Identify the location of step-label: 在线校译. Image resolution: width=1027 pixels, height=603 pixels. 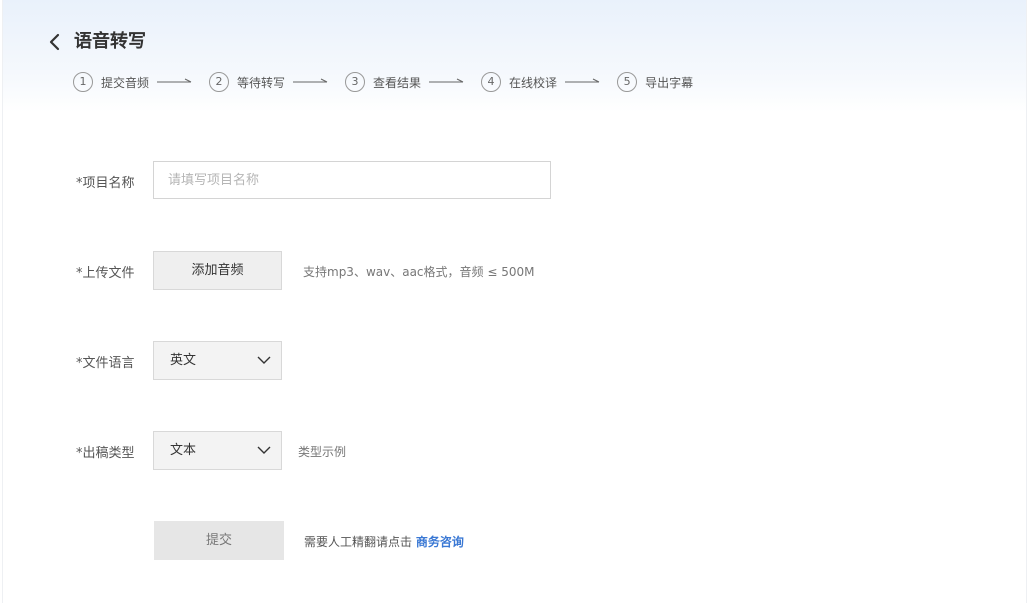
(533, 82).